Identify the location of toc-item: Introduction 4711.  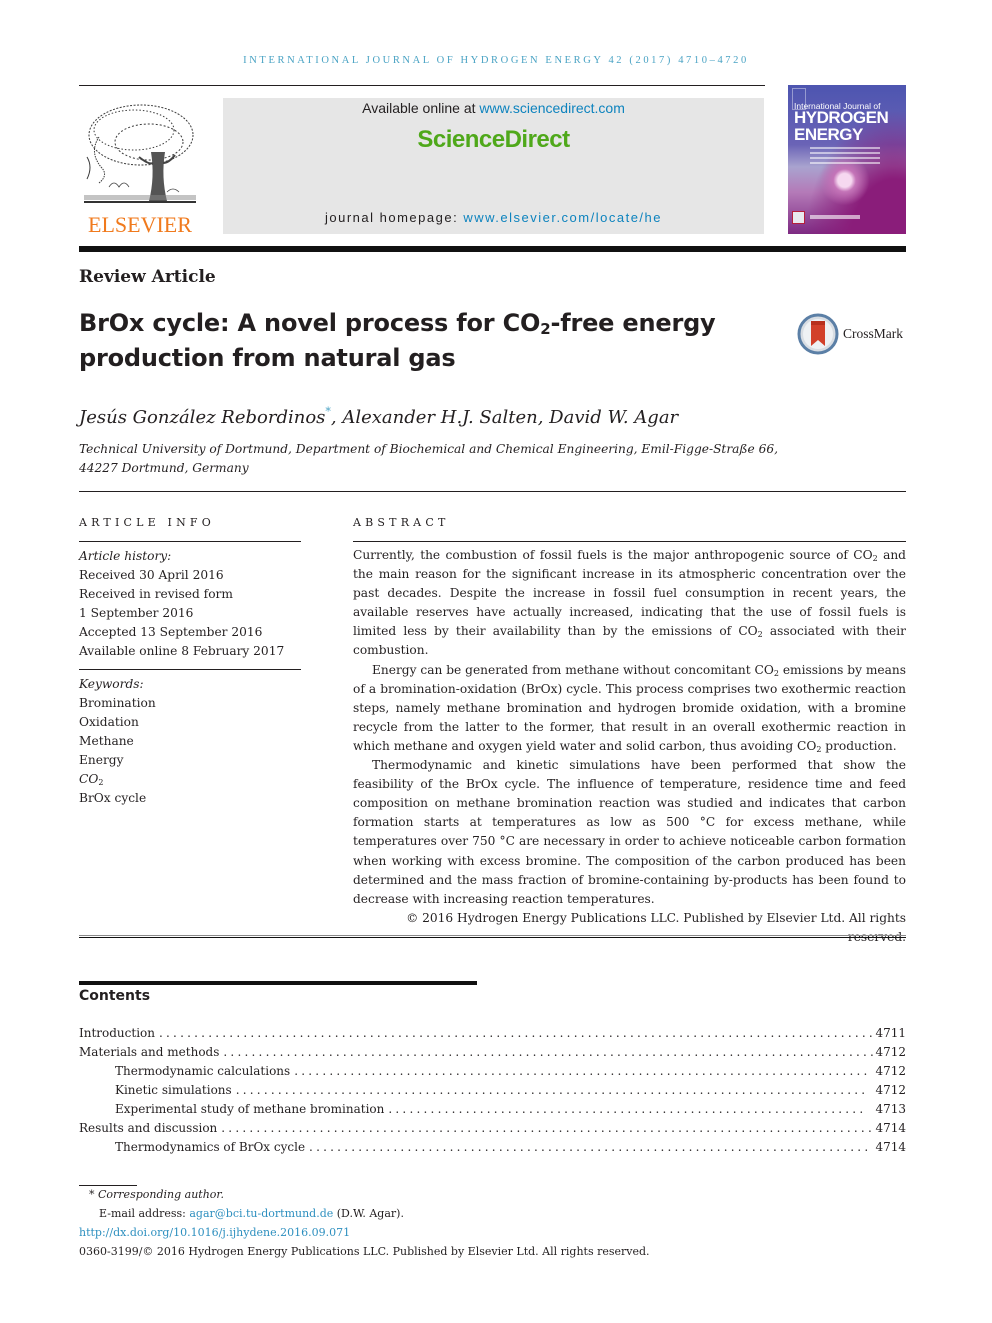
(492, 1035).